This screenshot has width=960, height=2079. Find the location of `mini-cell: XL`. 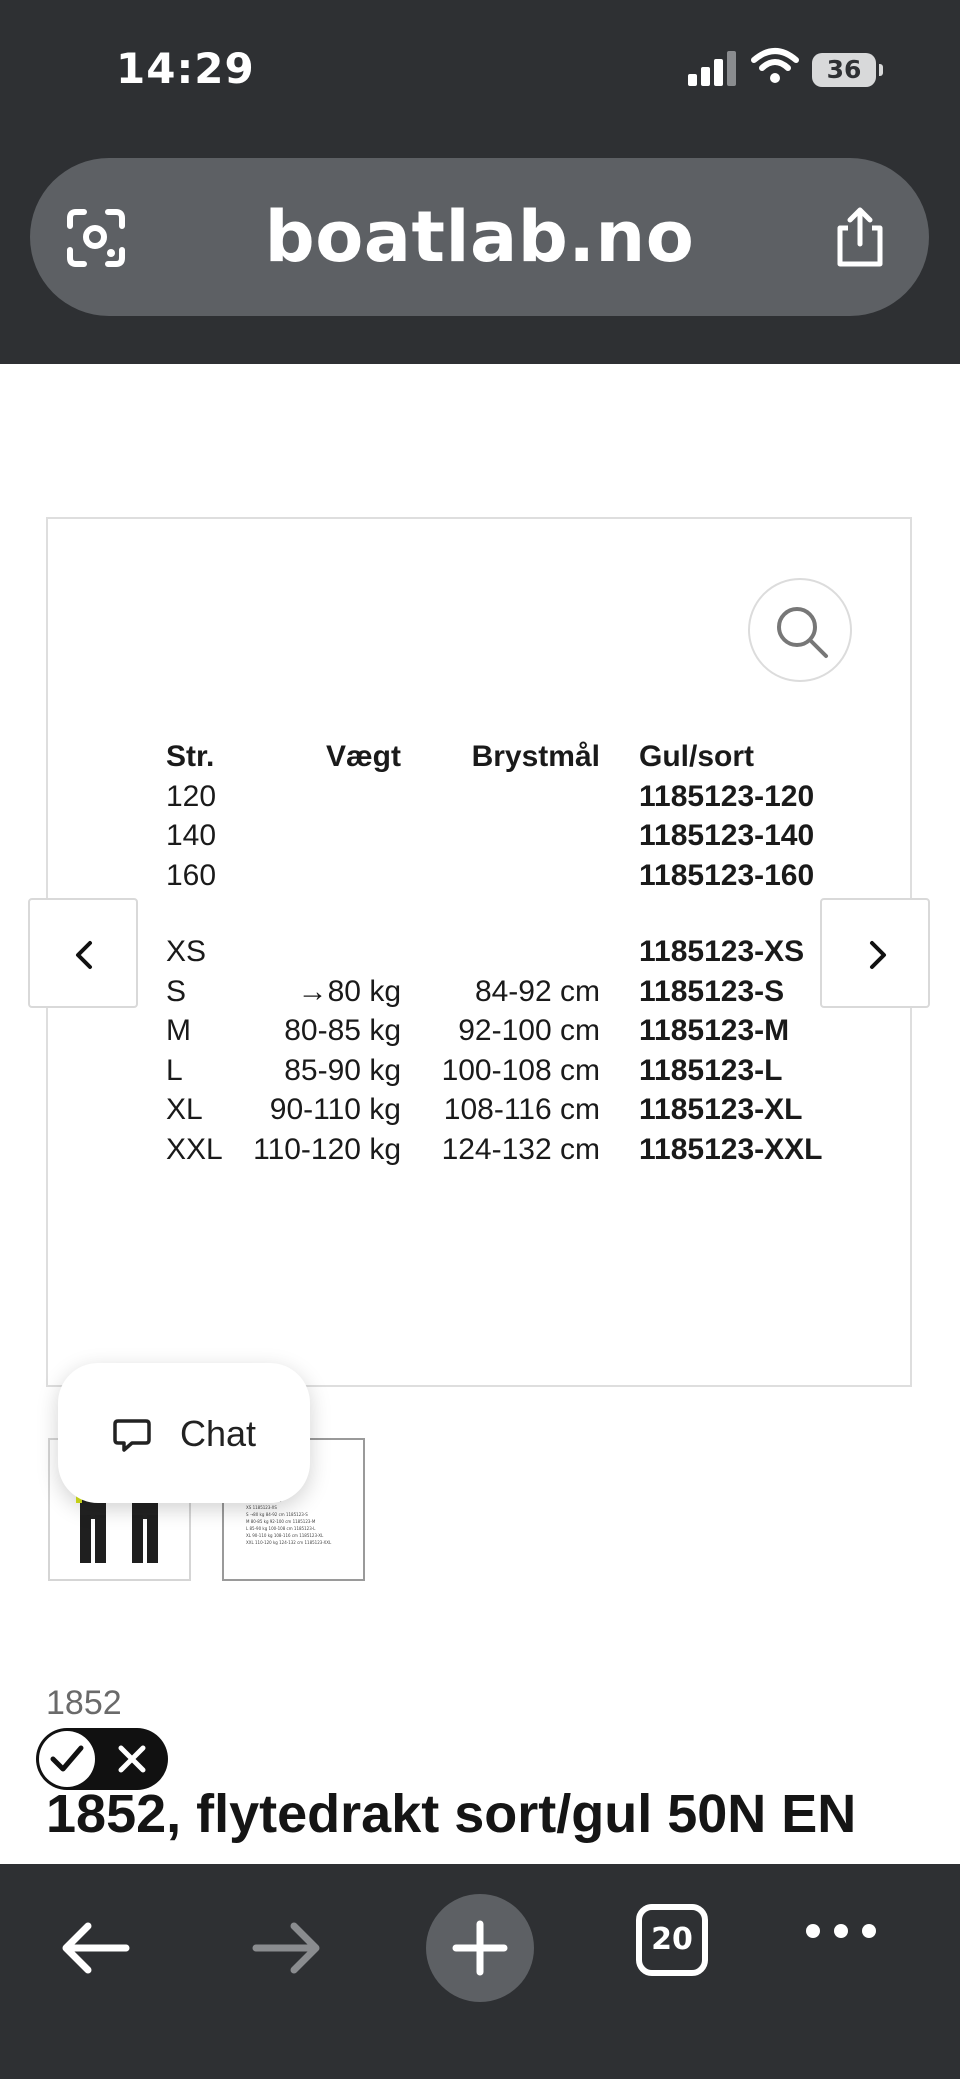

mini-cell: XL is located at coordinates (248, 1535).